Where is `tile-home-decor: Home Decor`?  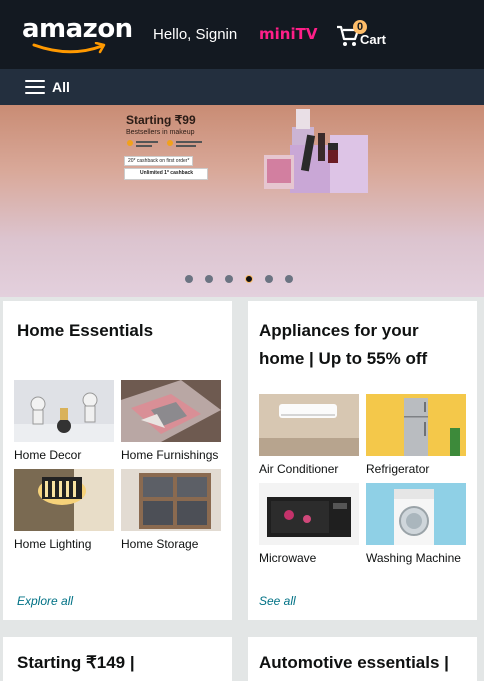
tile-home-decor: Home Decor is located at coordinates (64, 421).